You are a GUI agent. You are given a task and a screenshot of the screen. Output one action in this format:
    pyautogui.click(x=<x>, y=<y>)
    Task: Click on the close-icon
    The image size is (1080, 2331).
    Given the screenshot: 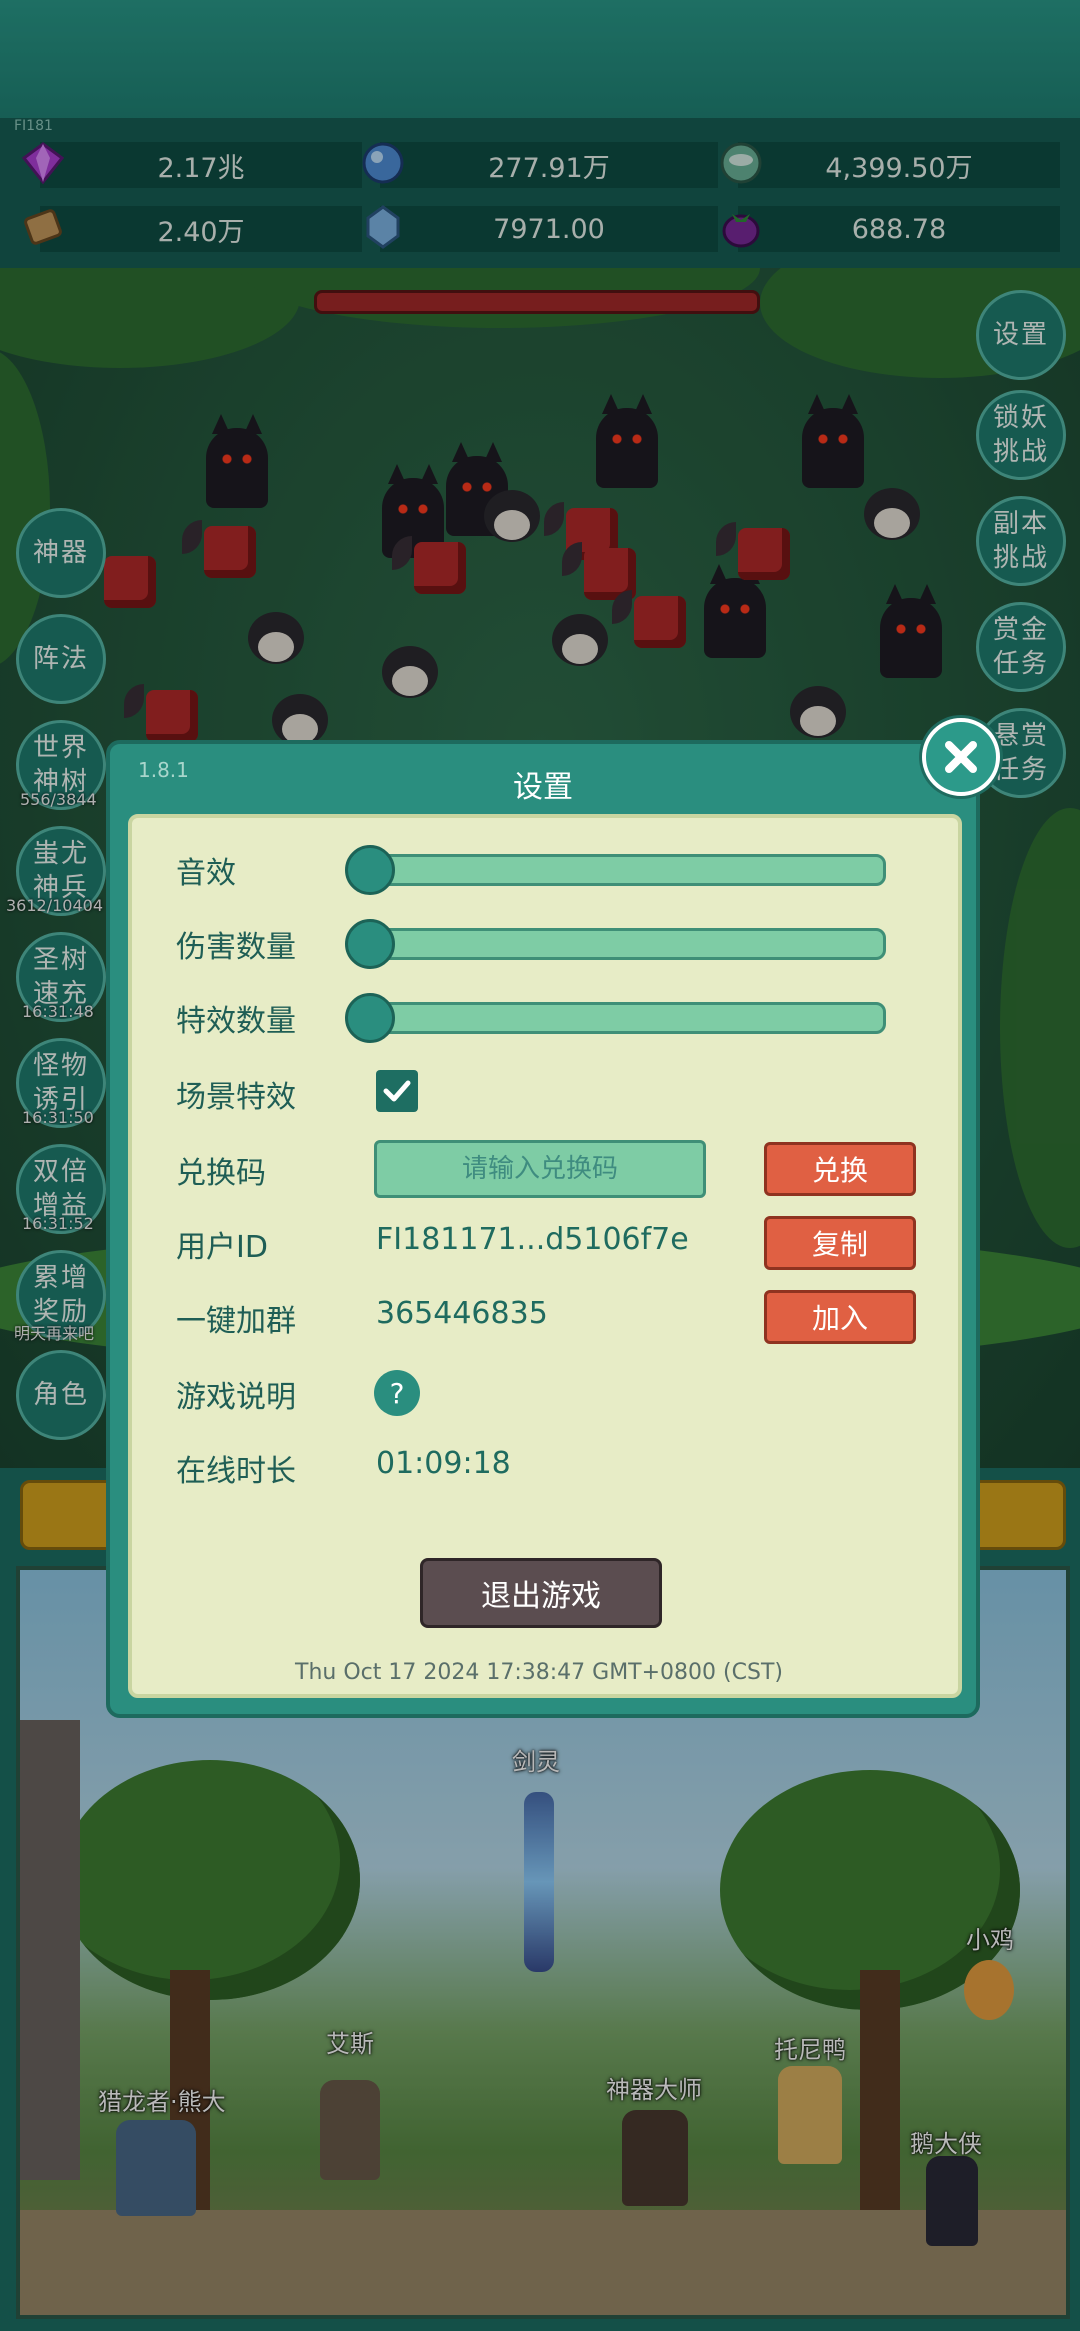 What is the action you would take?
    pyautogui.click(x=961, y=757)
    